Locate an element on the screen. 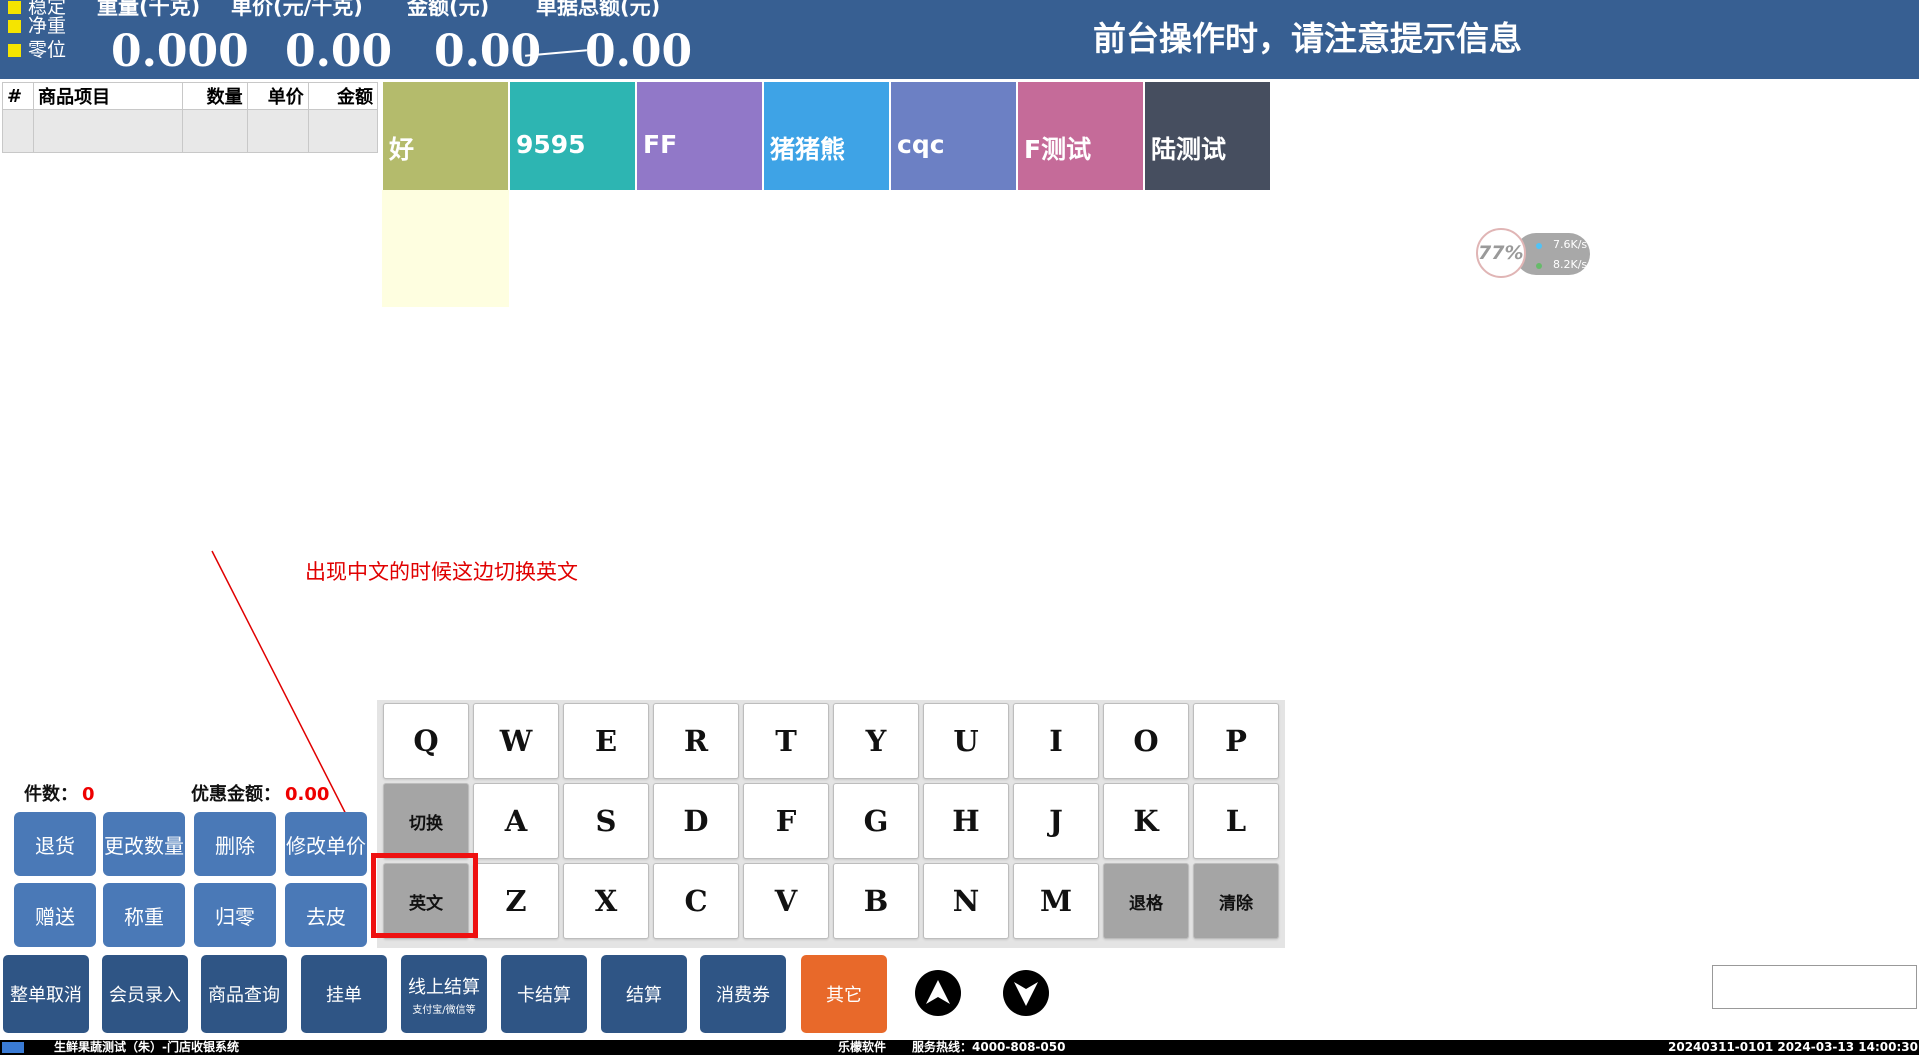  gift-button: 赠送 is located at coordinates (55, 915).